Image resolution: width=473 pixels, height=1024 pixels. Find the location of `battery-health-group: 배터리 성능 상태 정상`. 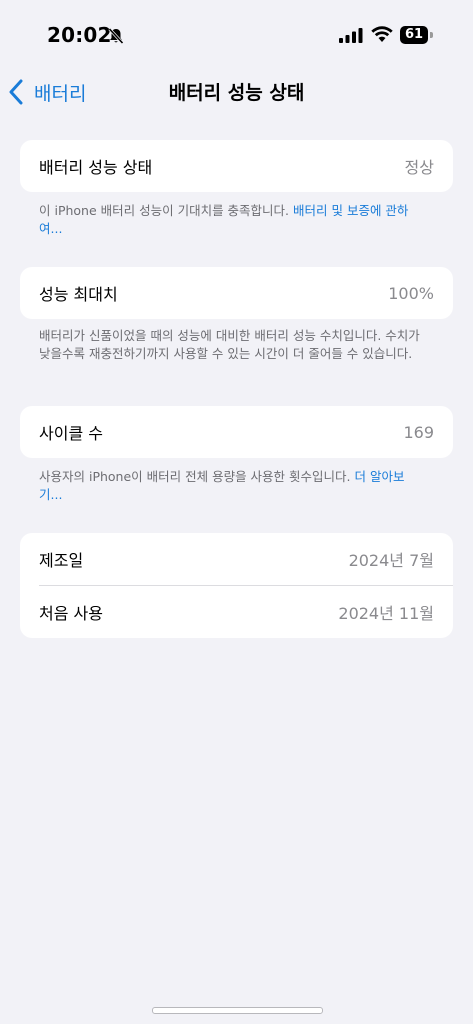

battery-health-group: 배터리 성능 상태 정상 is located at coordinates (236, 166).